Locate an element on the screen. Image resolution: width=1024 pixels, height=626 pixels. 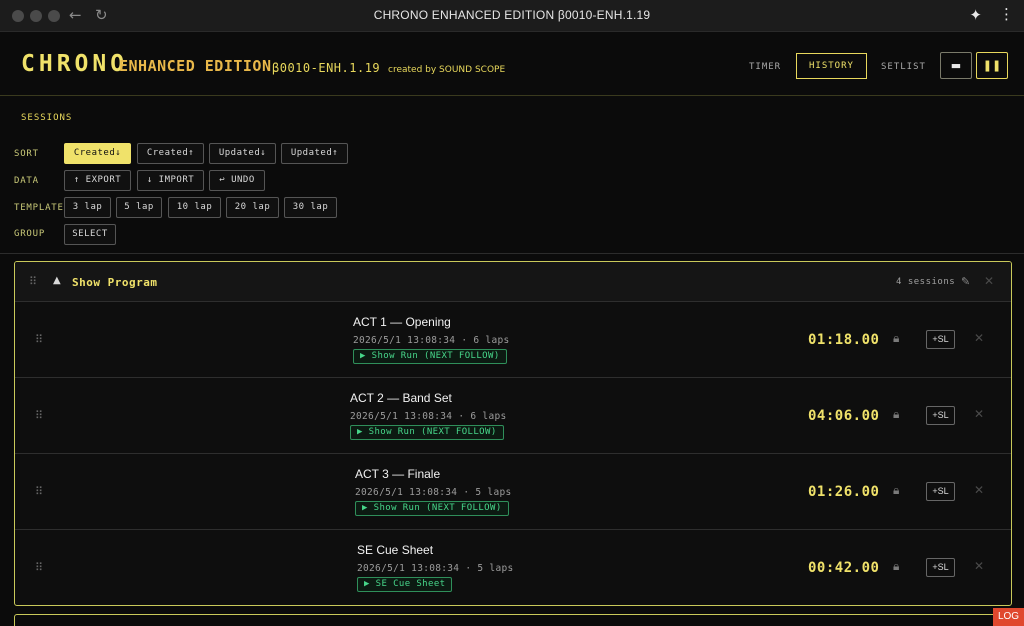
pause-icon: ❚❚ is located at coordinates (992, 65).